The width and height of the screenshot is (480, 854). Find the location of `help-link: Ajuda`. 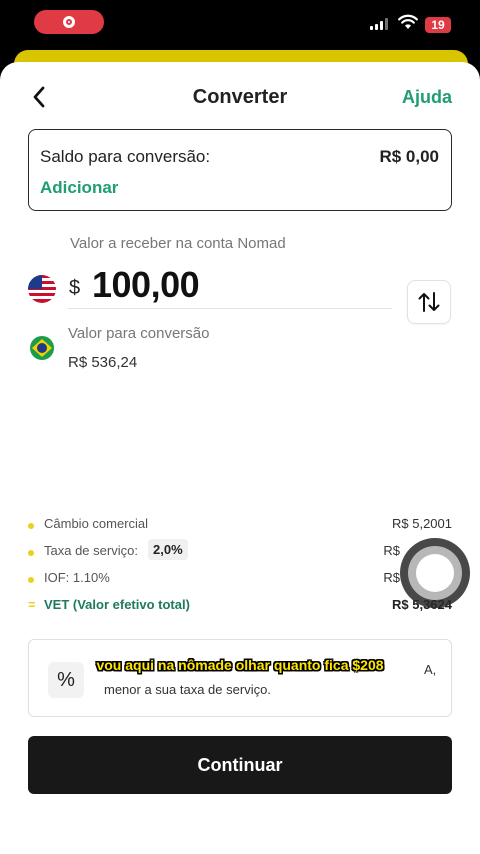

help-link: Ajuda is located at coordinates (427, 97).